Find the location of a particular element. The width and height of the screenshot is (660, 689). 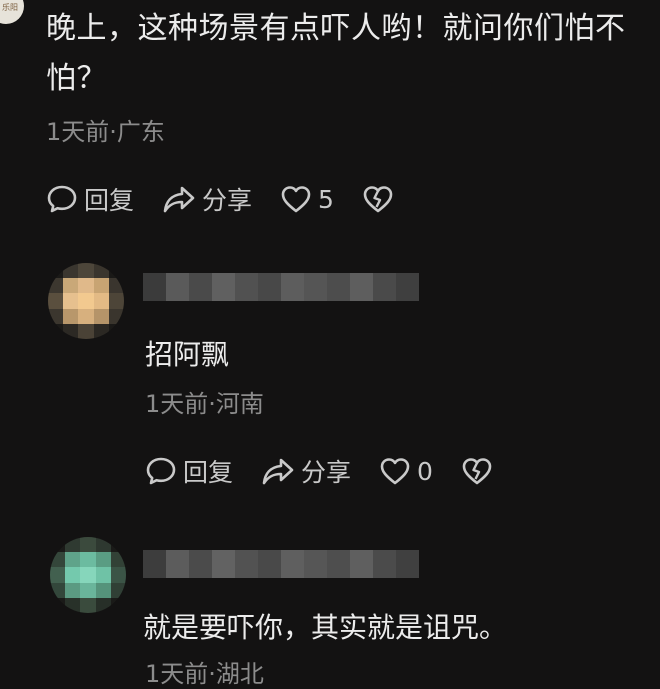

main-comment-actions: 回复 分享 5 is located at coordinates (234, 199).